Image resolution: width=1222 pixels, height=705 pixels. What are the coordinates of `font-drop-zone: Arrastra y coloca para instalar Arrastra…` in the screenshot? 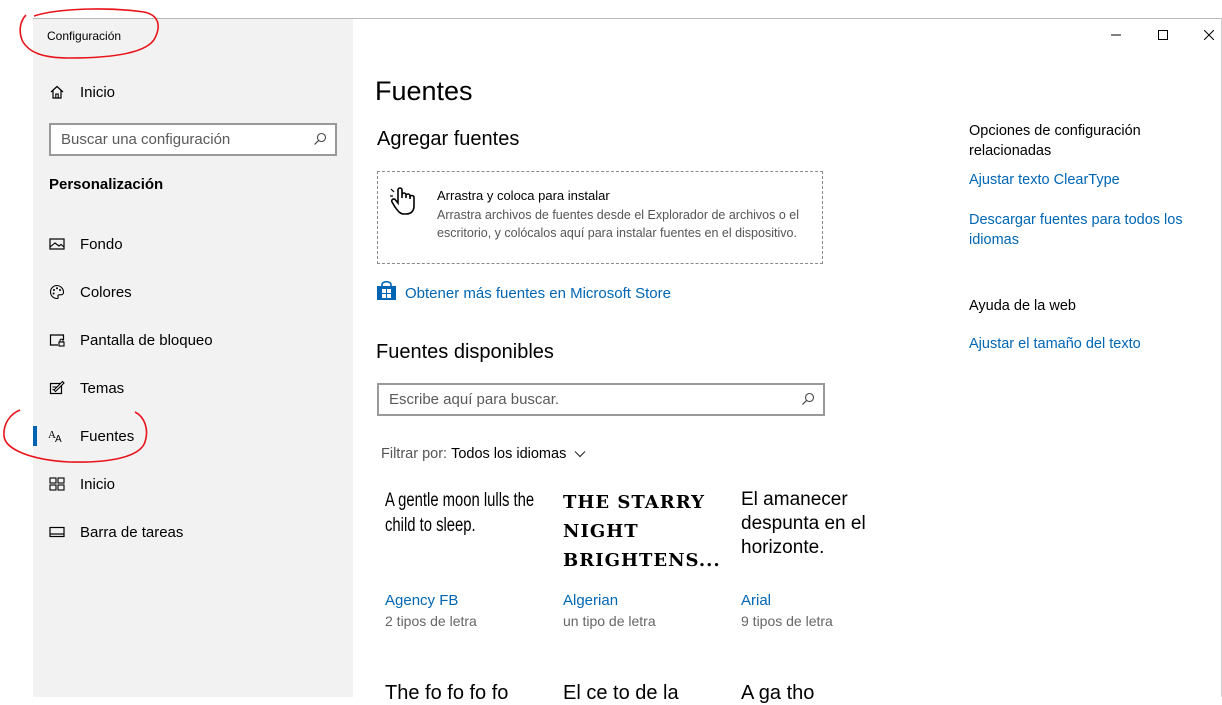 It's located at (600, 217).